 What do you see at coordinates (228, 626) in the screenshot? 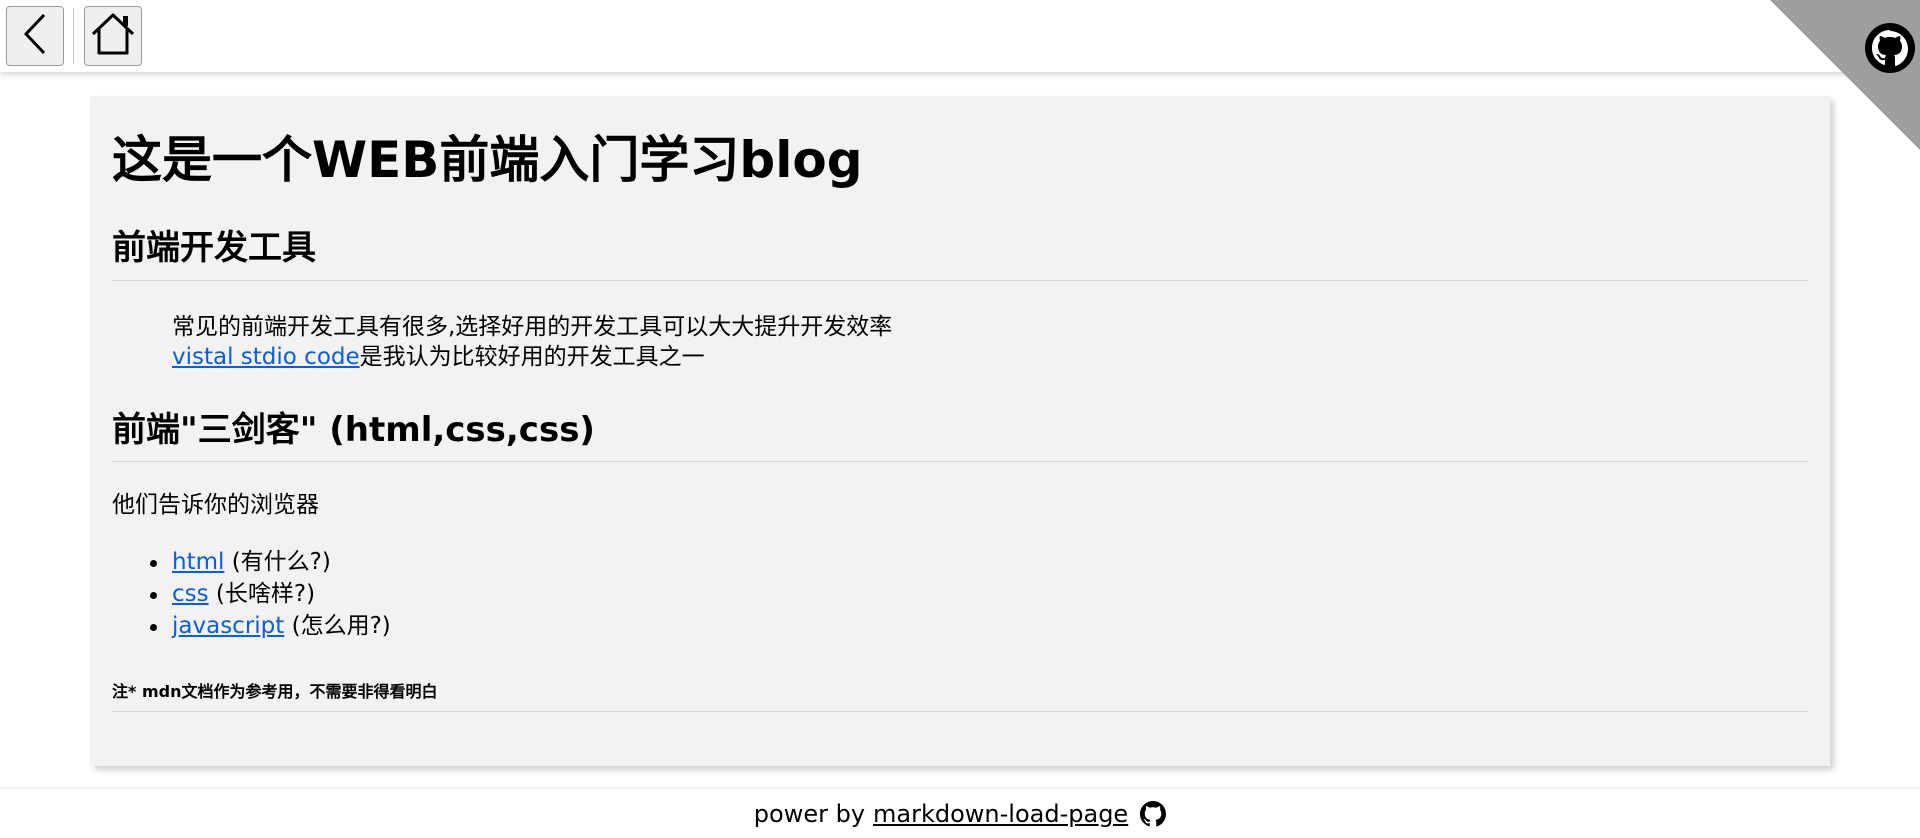
I see `javascript-link: javascript` at bounding box center [228, 626].